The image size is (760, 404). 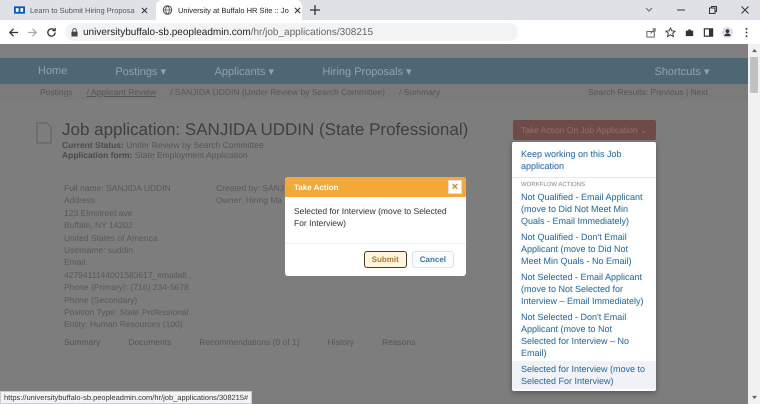 What do you see at coordinates (708, 32) in the screenshot?
I see `side-panel-icon` at bounding box center [708, 32].